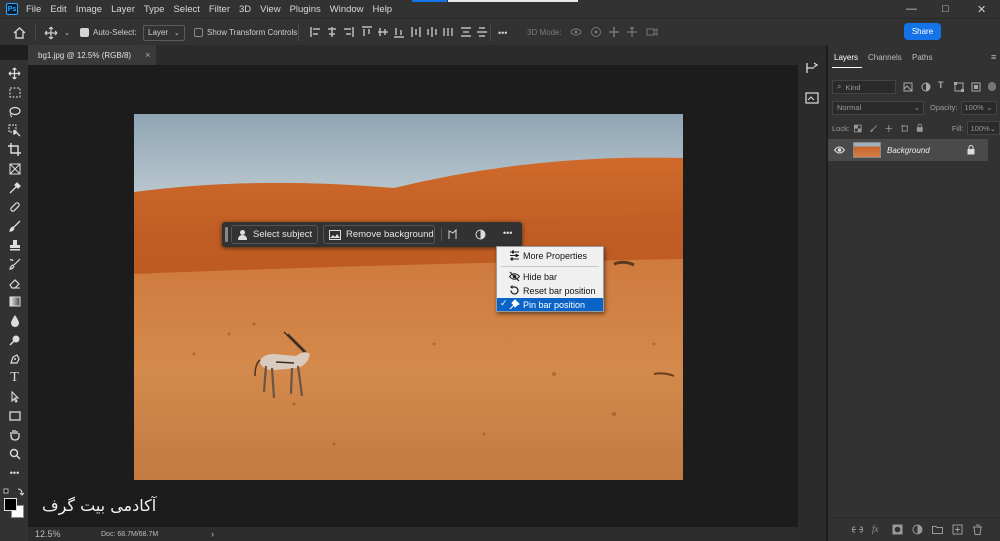 The image size is (1000, 541). What do you see at coordinates (399, 32) in the screenshot?
I see `align-bottom-icon` at bounding box center [399, 32].